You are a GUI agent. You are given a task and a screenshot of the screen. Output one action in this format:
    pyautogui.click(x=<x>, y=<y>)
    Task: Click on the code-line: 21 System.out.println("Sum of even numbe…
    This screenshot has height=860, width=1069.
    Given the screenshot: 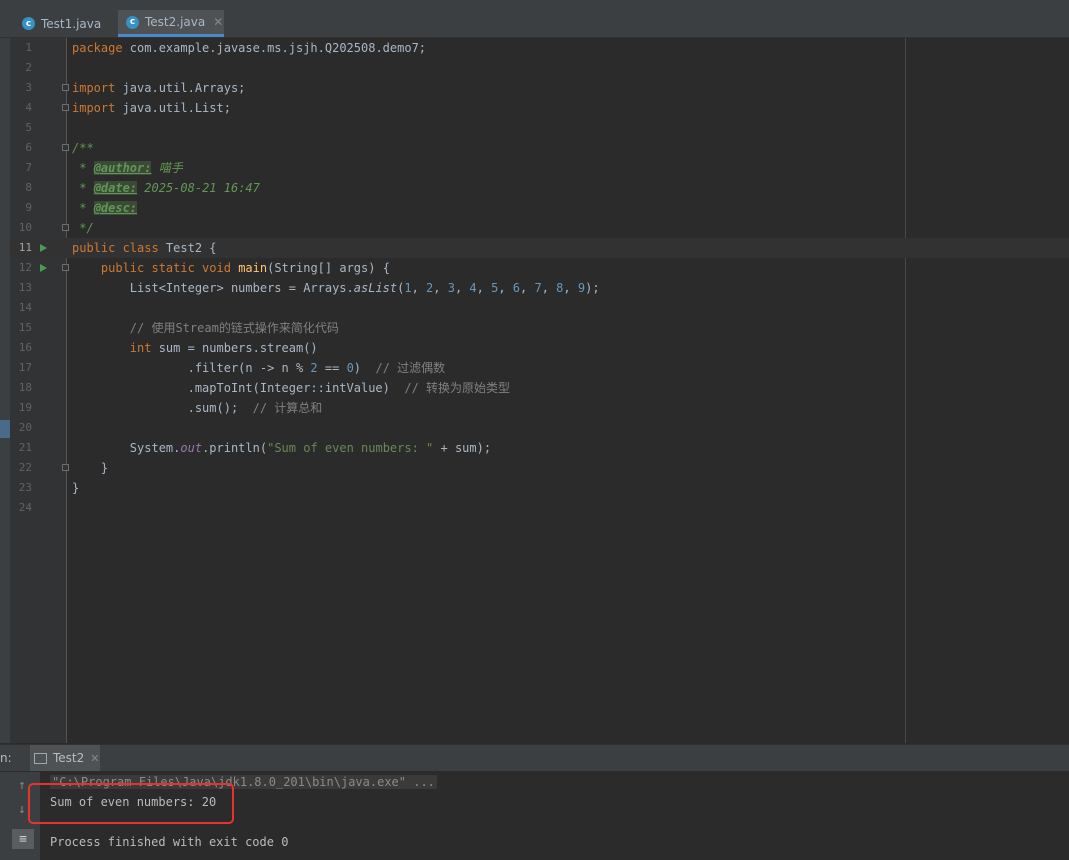 What is the action you would take?
    pyautogui.click(x=539, y=448)
    